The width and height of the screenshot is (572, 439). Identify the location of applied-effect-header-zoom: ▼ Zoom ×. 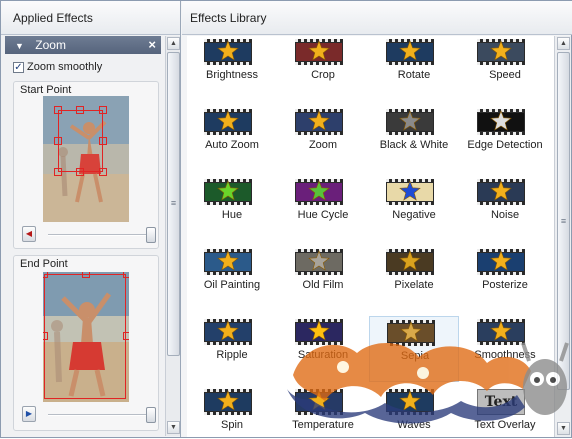
(83, 45).